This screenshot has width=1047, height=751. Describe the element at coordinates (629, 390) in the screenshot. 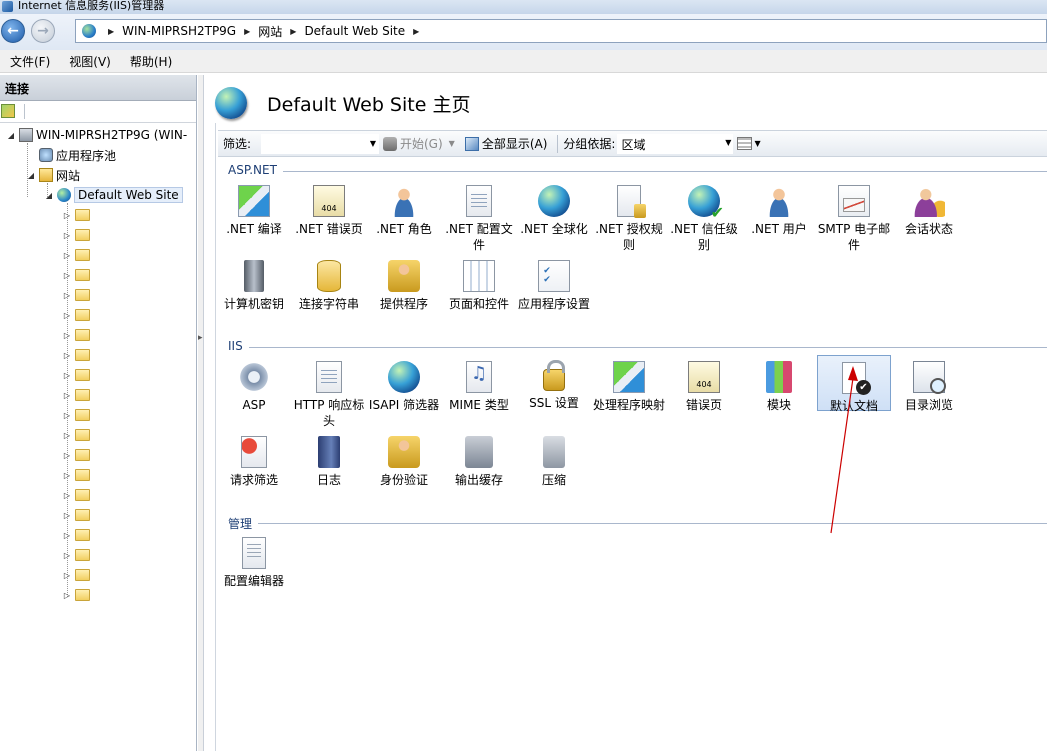

I see `feature-tile-handler-mappings: 处理程序映射` at that location.